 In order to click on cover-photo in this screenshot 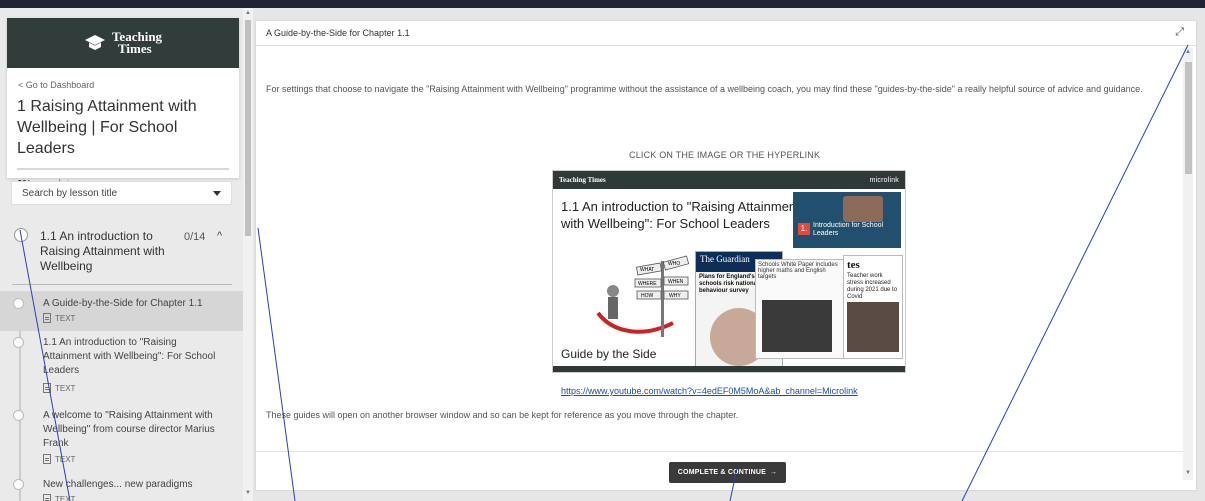, I will do `click(863, 209)`.